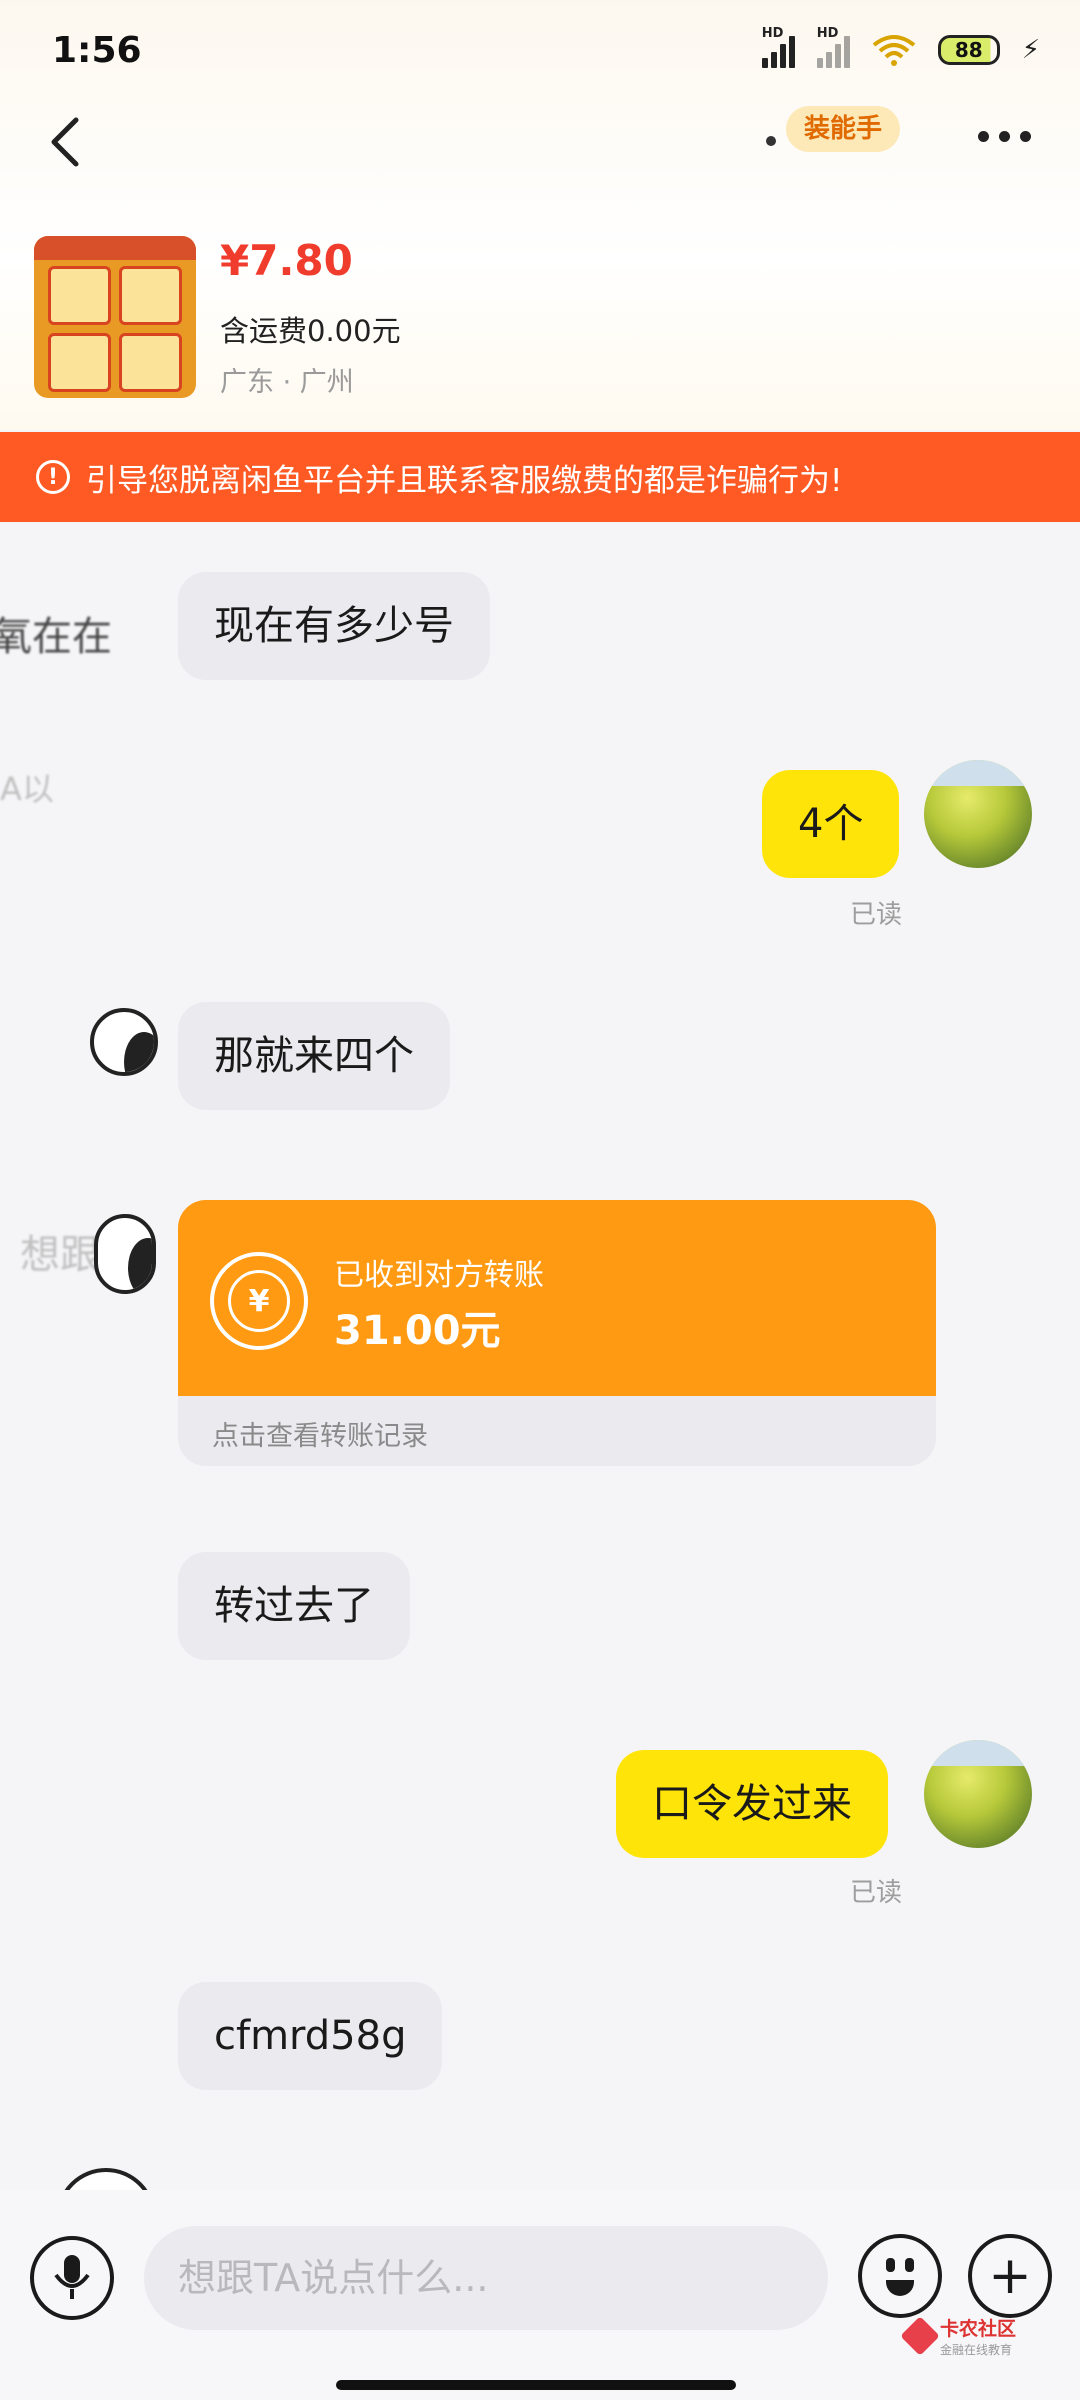 The height and width of the screenshot is (2400, 1080). Describe the element at coordinates (1030, 50) in the screenshot. I see `charging-icon: ⚡` at that location.